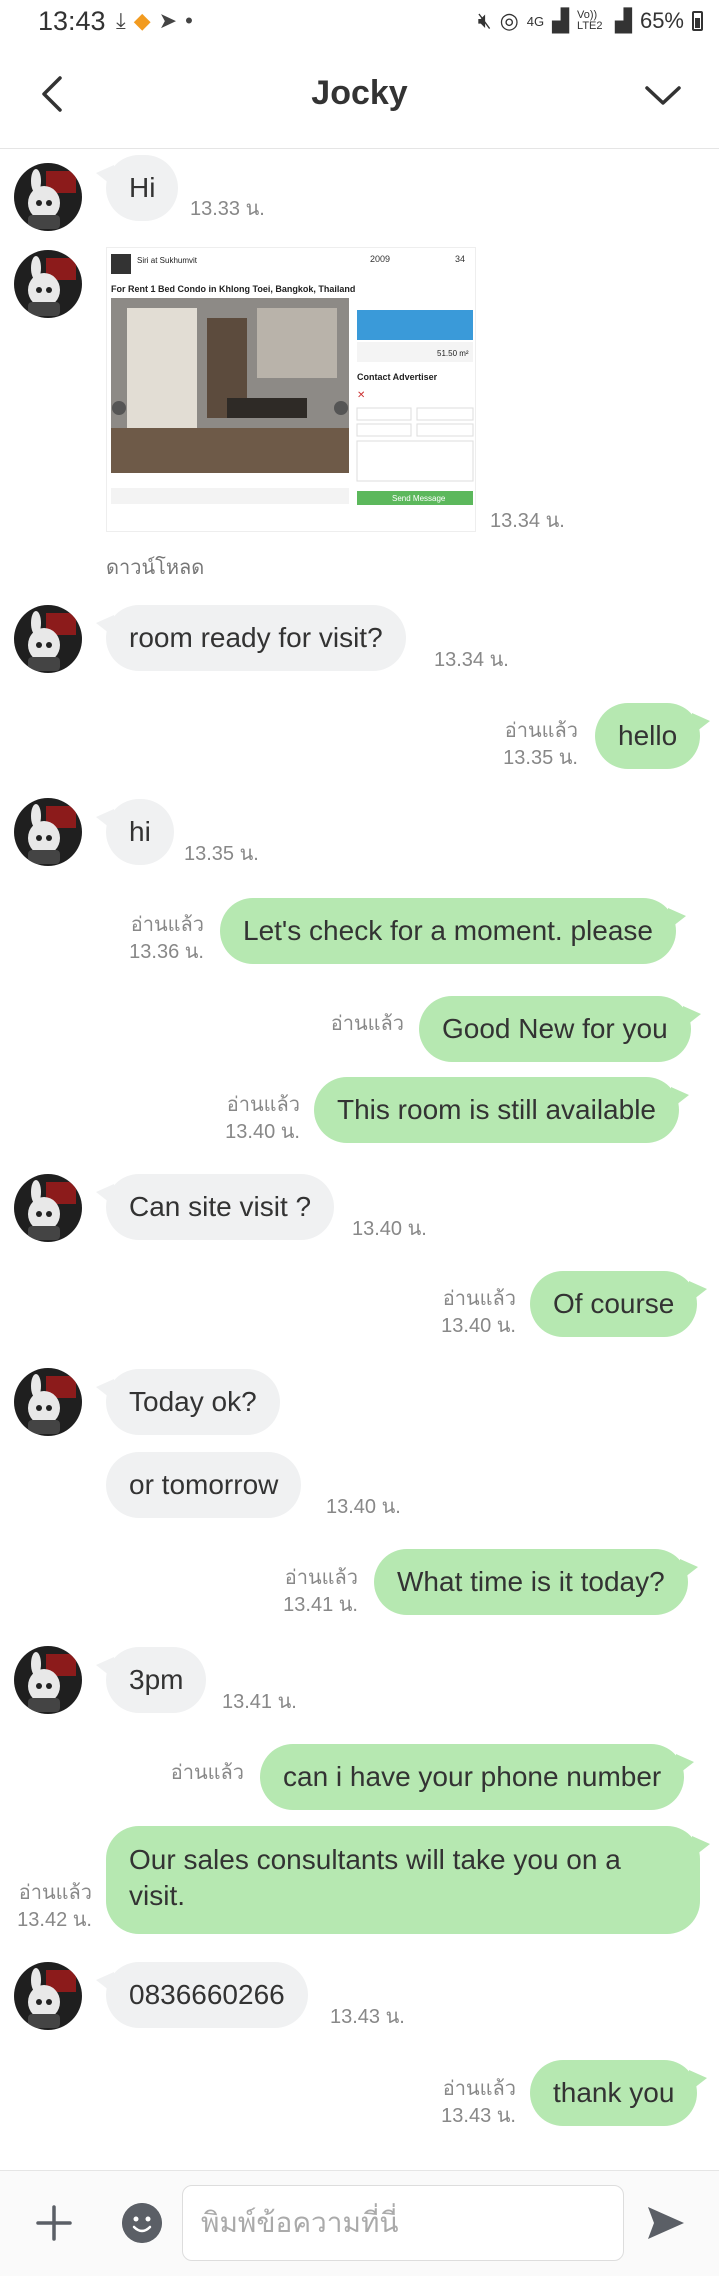 Image resolution: width=719 pixels, height=2276 pixels. I want to click on message-bubble-outgoing: Good New for you, so click(560, 1029).